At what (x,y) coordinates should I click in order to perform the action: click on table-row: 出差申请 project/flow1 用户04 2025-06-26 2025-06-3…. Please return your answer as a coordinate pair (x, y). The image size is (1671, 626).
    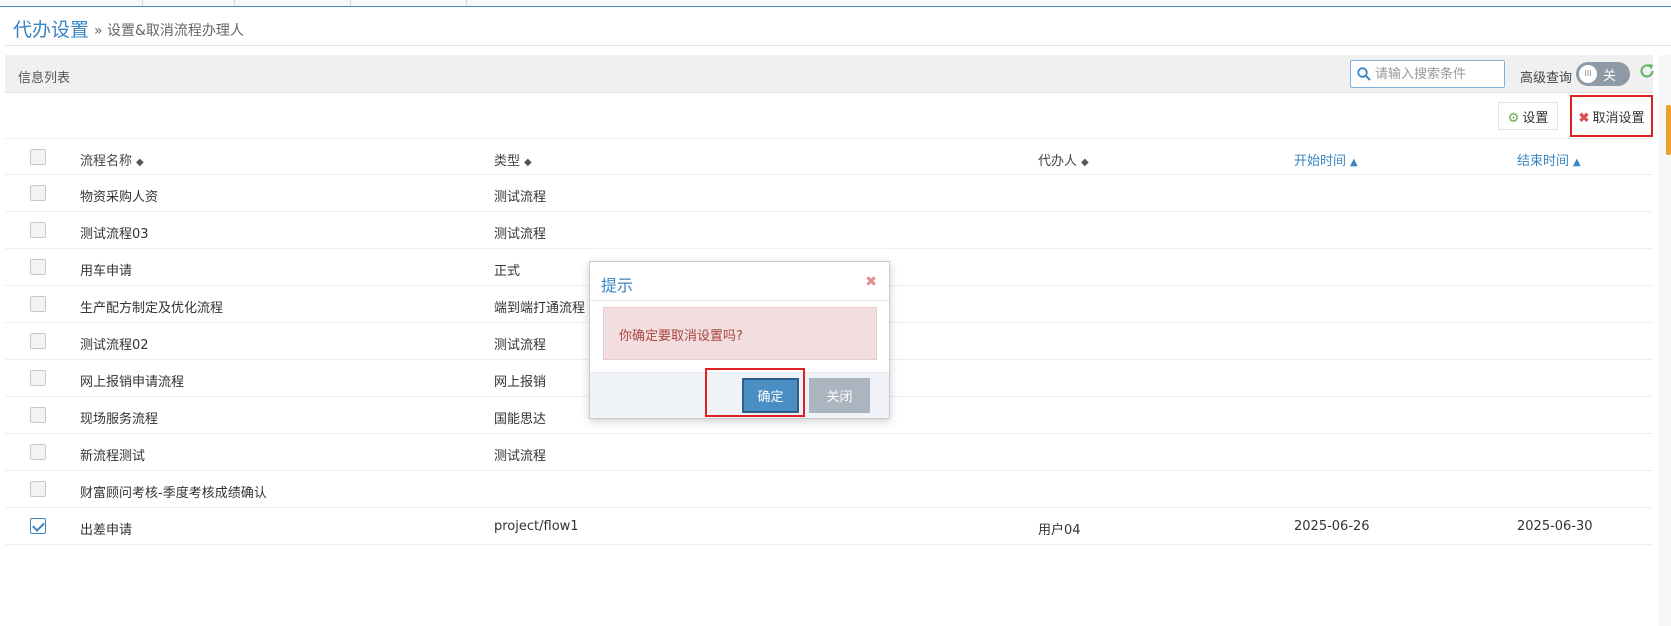
    Looking at the image, I should click on (829, 526).